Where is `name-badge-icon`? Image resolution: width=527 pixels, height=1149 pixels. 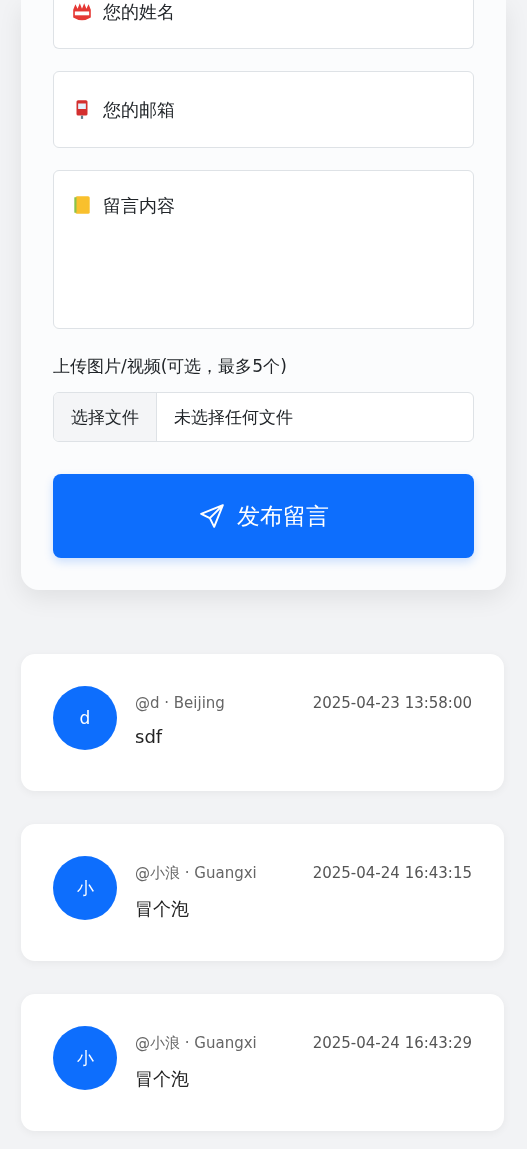
name-badge-icon is located at coordinates (82, 12).